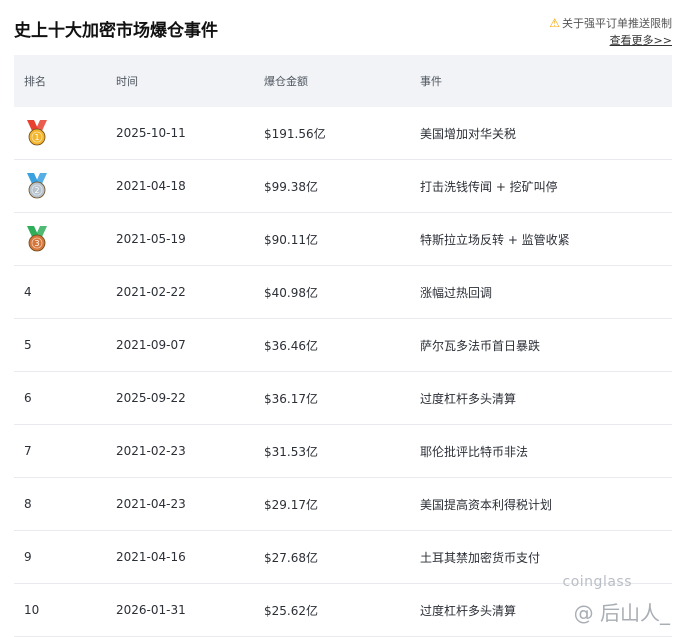 The height and width of the screenshot is (637, 680). What do you see at coordinates (343, 133) in the screenshot?
I see `table-row: 1 2025-10-11 $191.56亿 美国增加对华关税` at bounding box center [343, 133].